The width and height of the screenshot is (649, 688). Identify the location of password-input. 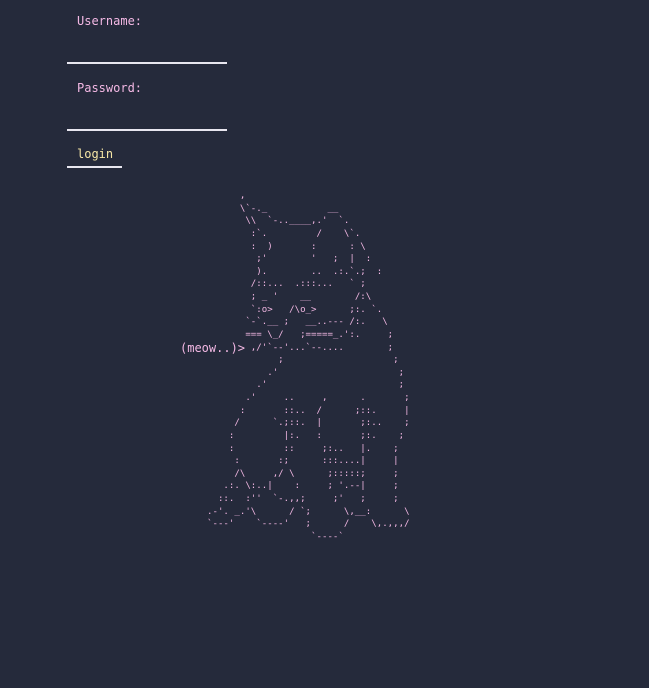
(147, 121).